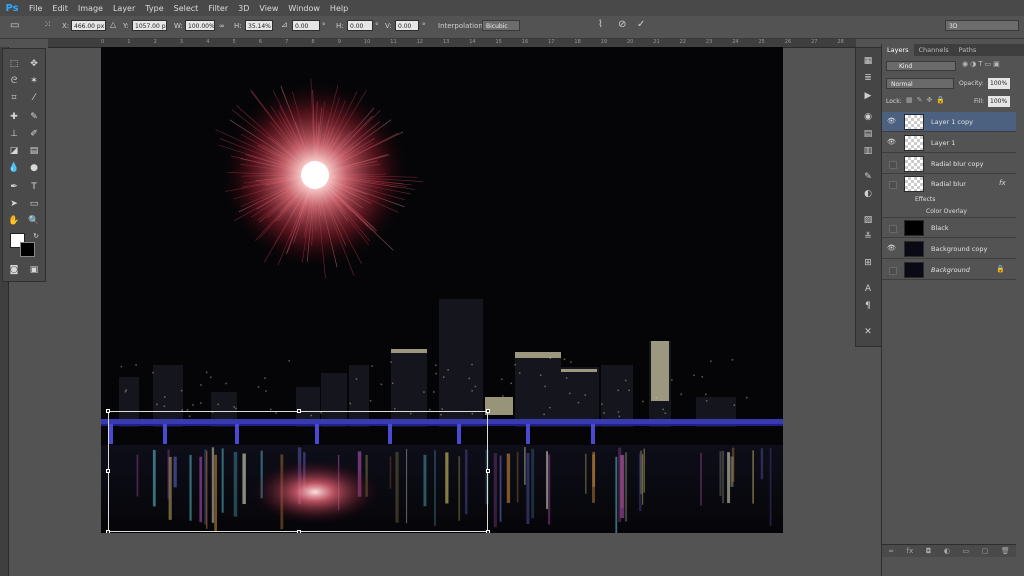 This screenshot has width=1024, height=576. I want to click on history-brush-tool-icon: ✐, so click(34, 134).